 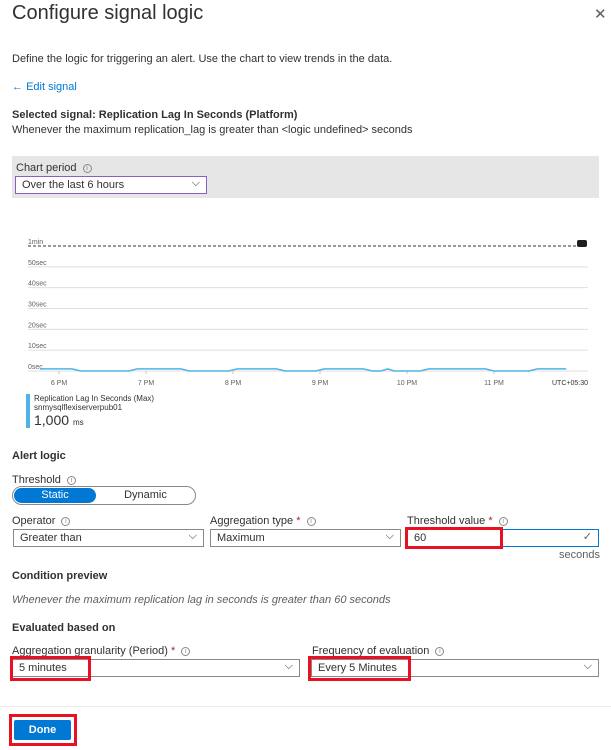 I want to click on aggregation-type-select: Maximum ⌵, so click(x=305, y=538).